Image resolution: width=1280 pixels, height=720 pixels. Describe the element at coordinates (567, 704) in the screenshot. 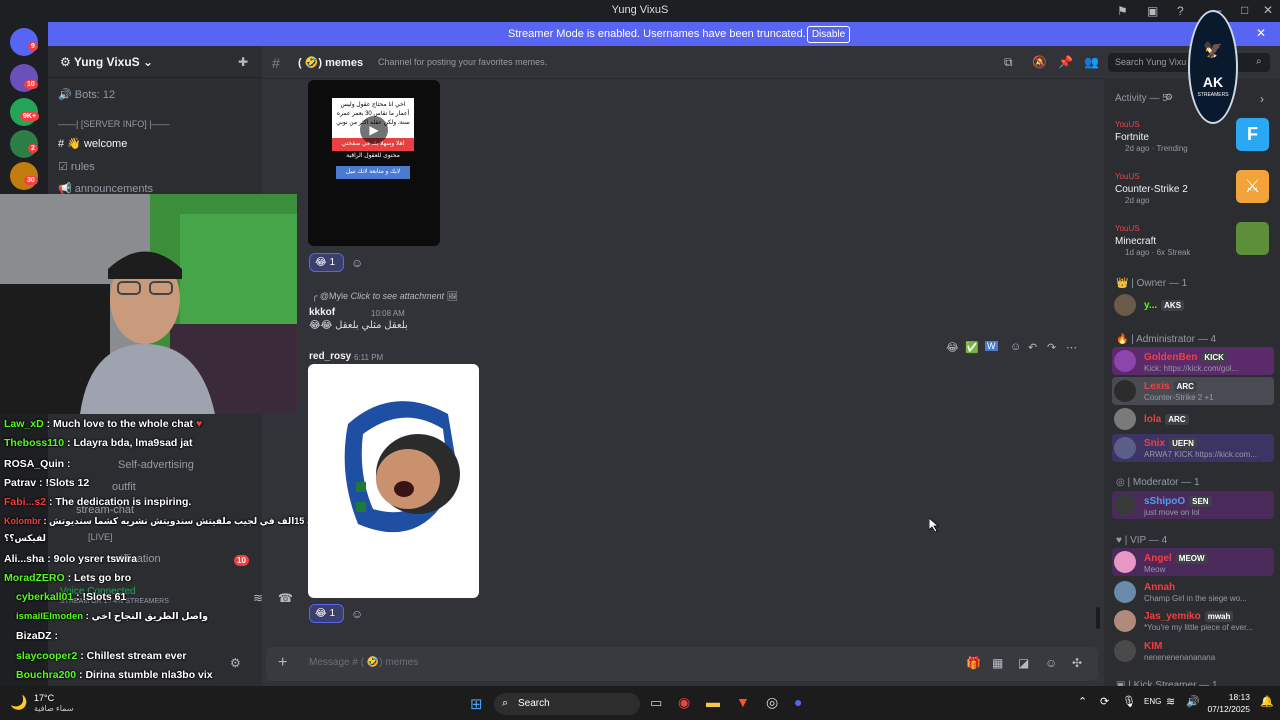

I see `taskbar-search: ⌕ Search` at that location.